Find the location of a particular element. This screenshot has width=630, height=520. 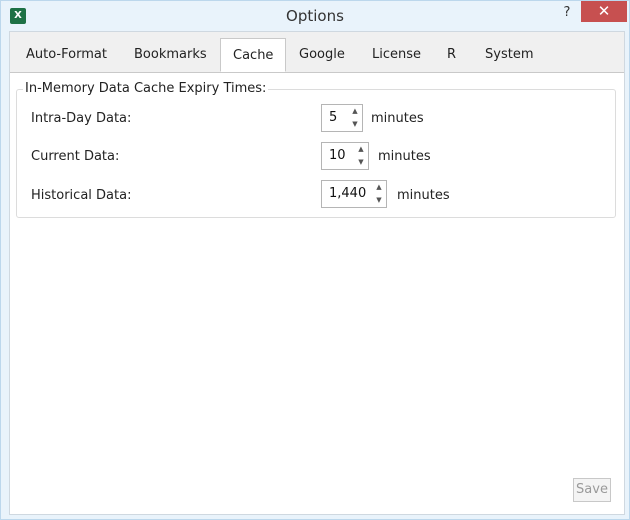

tab-auto-format: Auto-Format is located at coordinates (66, 55).